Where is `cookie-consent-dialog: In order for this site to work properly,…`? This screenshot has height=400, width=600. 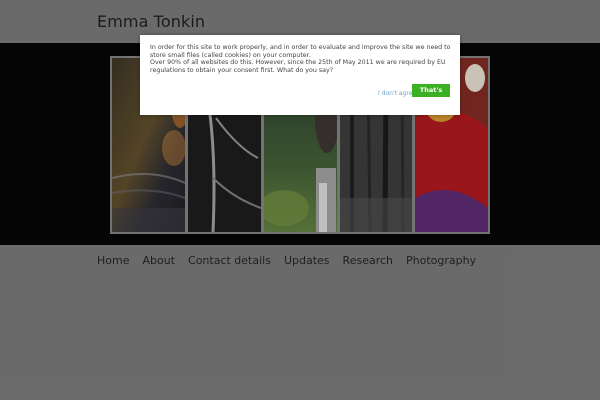 cookie-consent-dialog: In order for this site to work properly,… is located at coordinates (300, 75).